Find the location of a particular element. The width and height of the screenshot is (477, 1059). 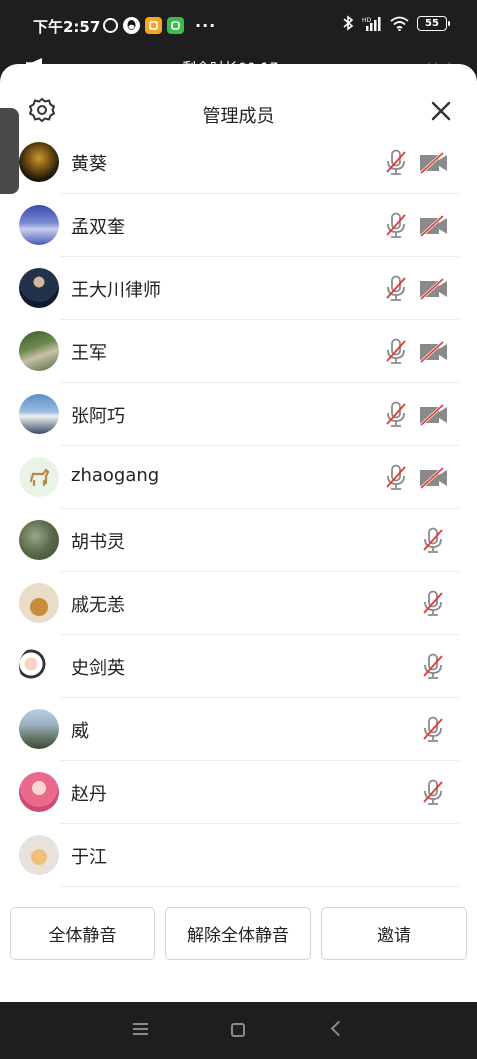

member-name: zhaogang is located at coordinates (115, 475).